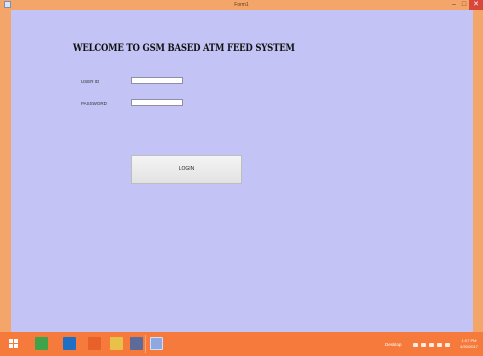 The height and width of the screenshot is (356, 483). I want to click on tray-keyboard-icon, so click(447, 345).